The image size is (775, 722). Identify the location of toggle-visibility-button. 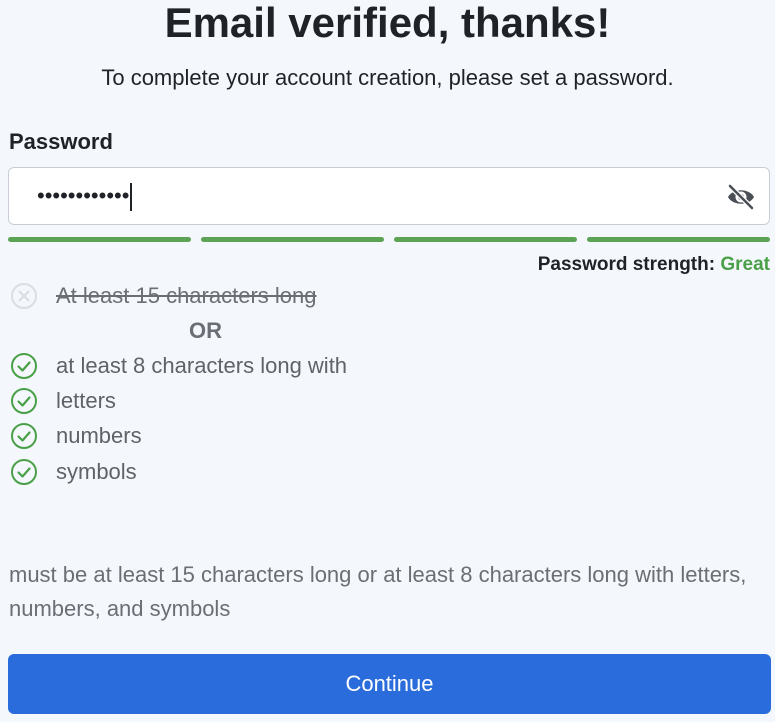
(741, 197).